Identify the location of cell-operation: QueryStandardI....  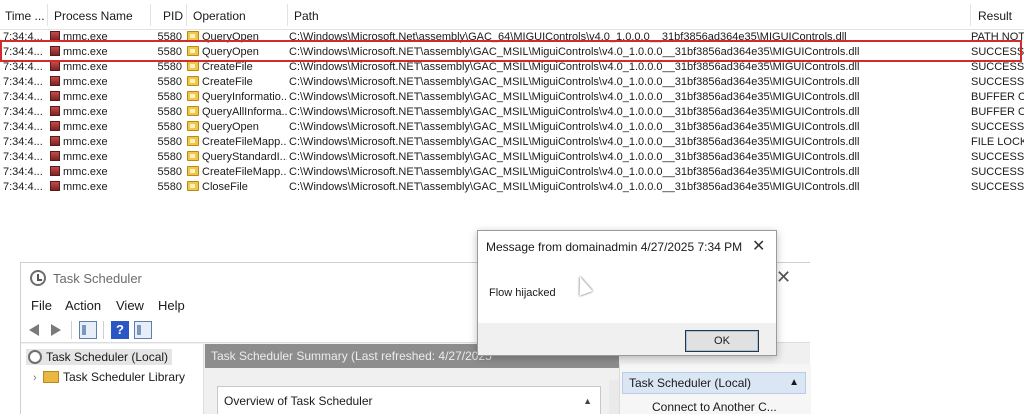
(237, 157).